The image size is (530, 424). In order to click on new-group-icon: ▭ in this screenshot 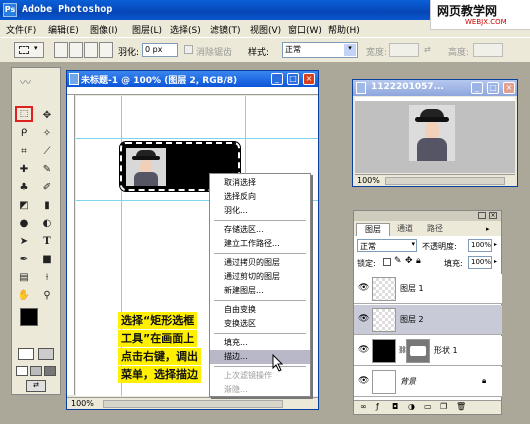, I will do `click(428, 406)`.